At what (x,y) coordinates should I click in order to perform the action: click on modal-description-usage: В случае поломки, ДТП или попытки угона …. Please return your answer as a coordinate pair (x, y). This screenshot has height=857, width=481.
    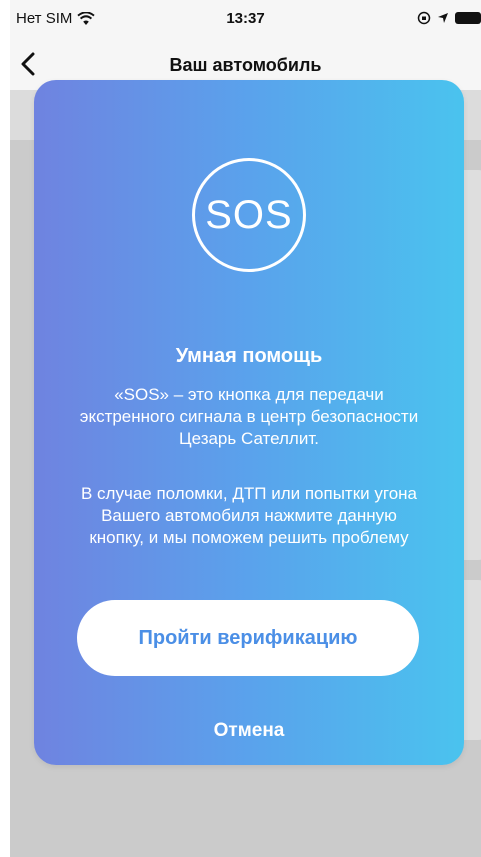
    Looking at the image, I should click on (248, 515).